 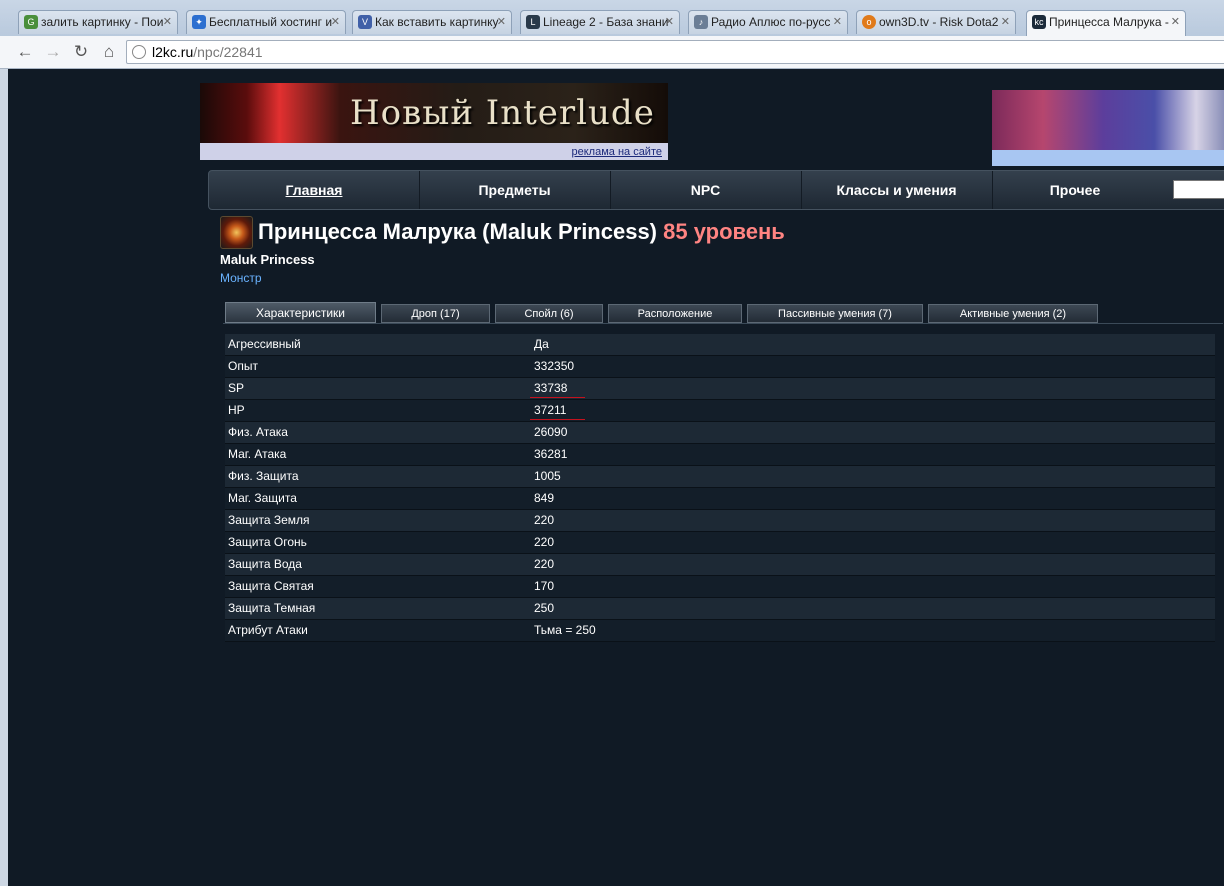 I want to click on browser-tab: ✦ Бесплатный хостинг и ✕, so click(x=266, y=22).